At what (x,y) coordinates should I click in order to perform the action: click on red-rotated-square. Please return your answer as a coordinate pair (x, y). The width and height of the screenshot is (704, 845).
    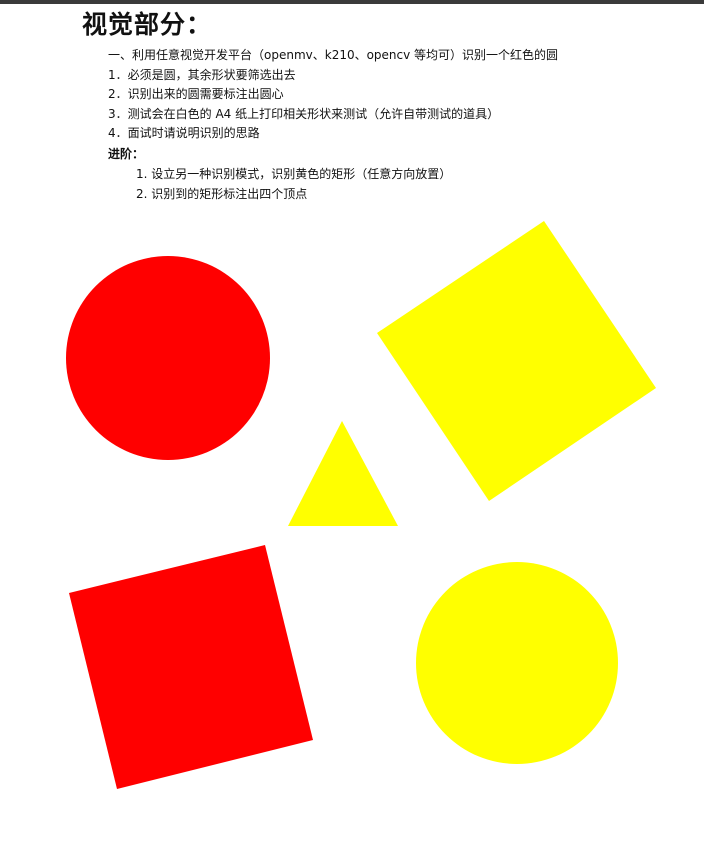
    Looking at the image, I should click on (191, 667).